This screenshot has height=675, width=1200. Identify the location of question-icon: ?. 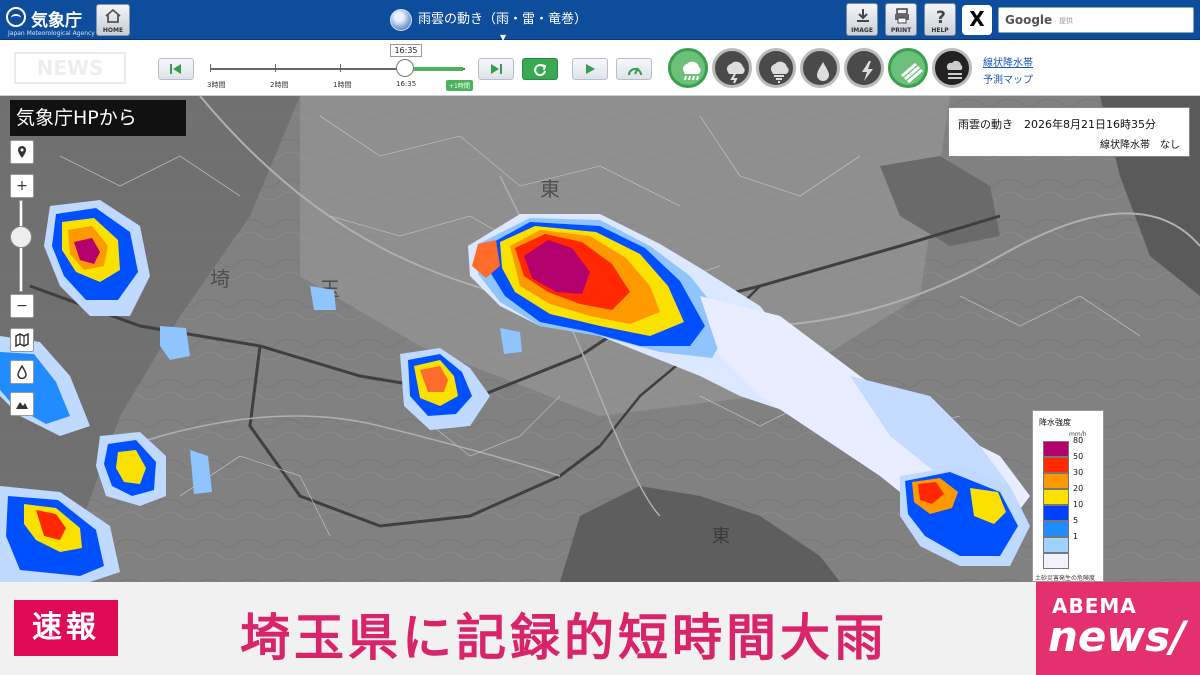
(941, 16).